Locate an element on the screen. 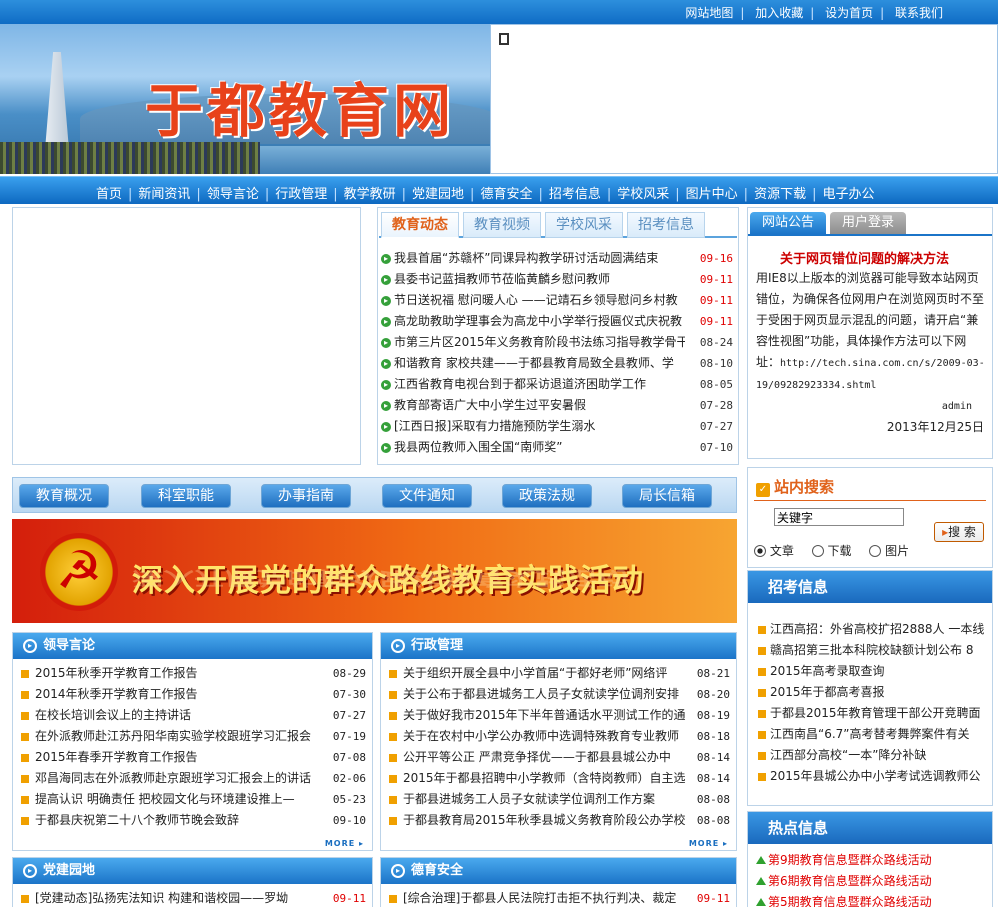 The width and height of the screenshot is (998, 907). list-item-title: 邓昌海同志在外派教师赴京跟班学习汇报会上的讲话 is located at coordinates (179, 778).